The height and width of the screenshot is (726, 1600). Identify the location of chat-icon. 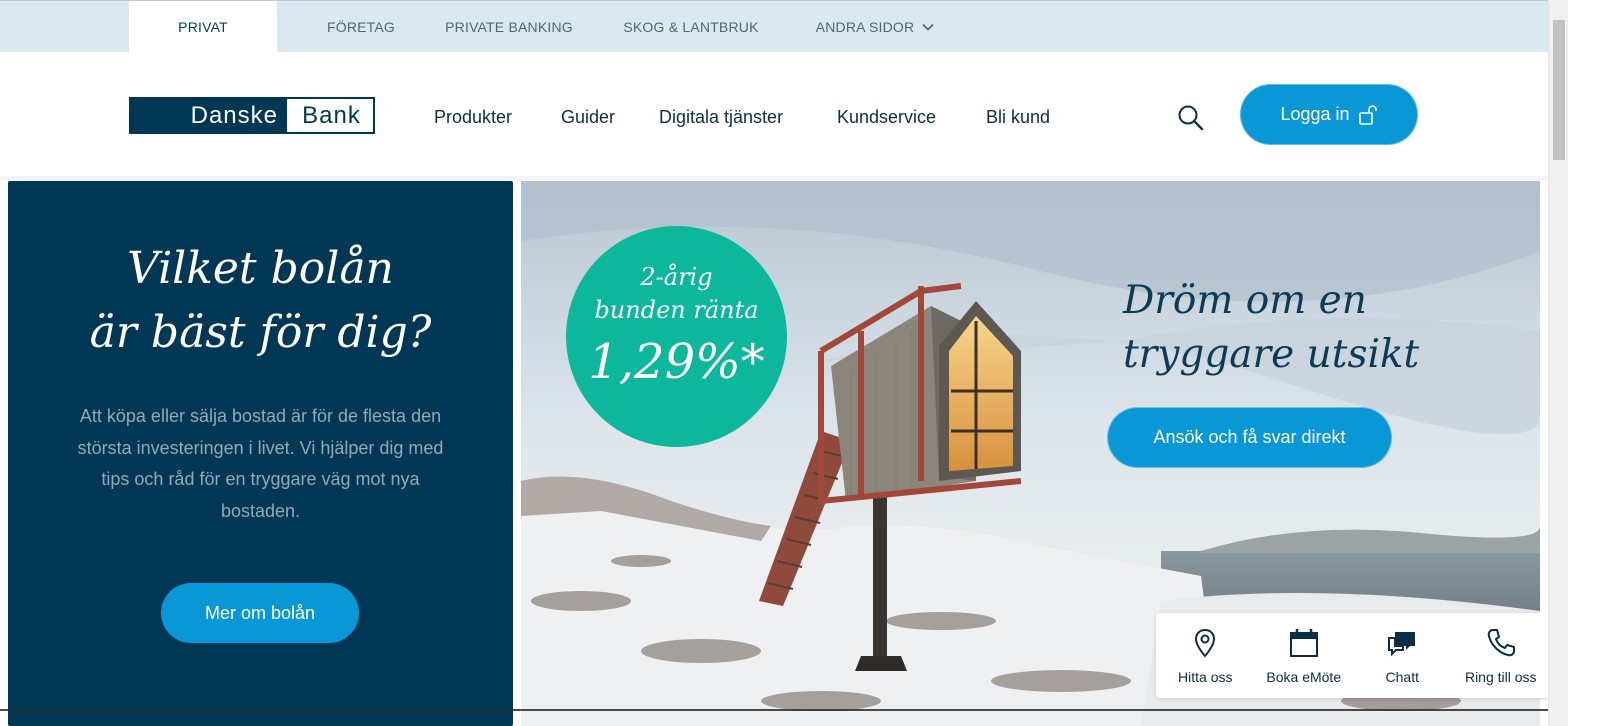
(1402, 644).